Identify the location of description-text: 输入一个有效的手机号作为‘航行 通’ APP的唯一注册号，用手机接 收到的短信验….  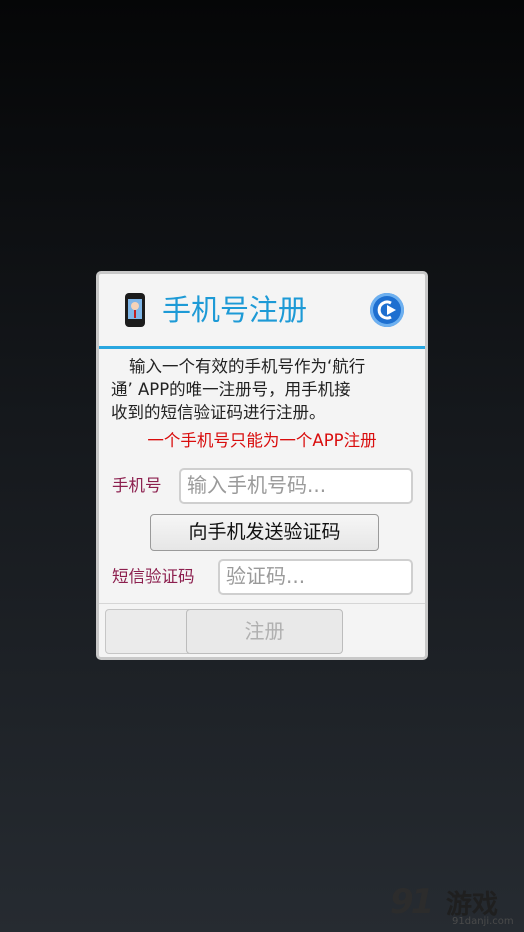
(261, 389).